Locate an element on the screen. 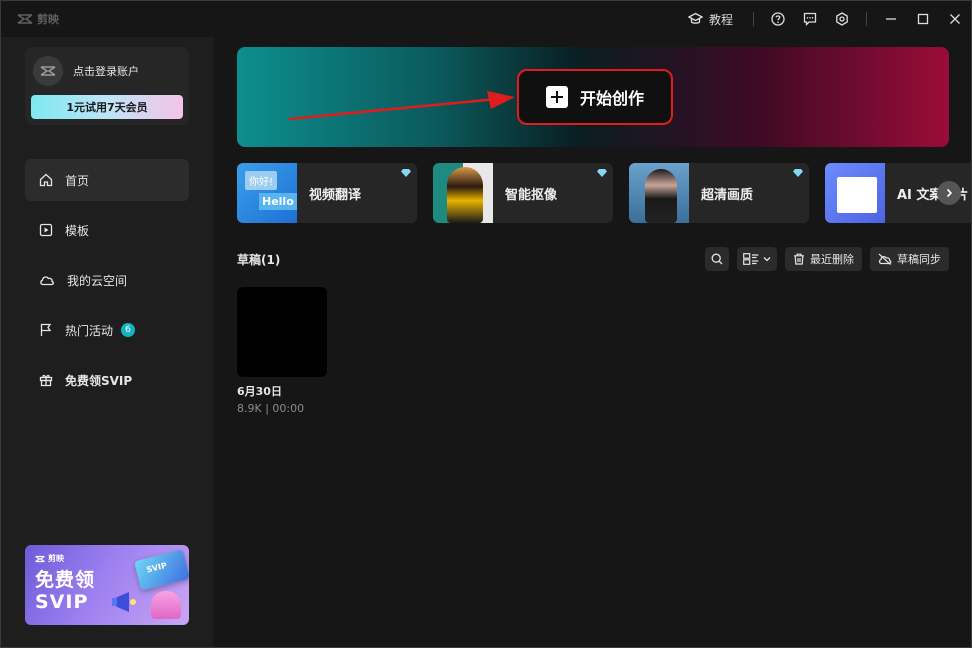 The image size is (972, 648). account-card: 点击登录账户 1元试用7天会员 is located at coordinates (107, 86).